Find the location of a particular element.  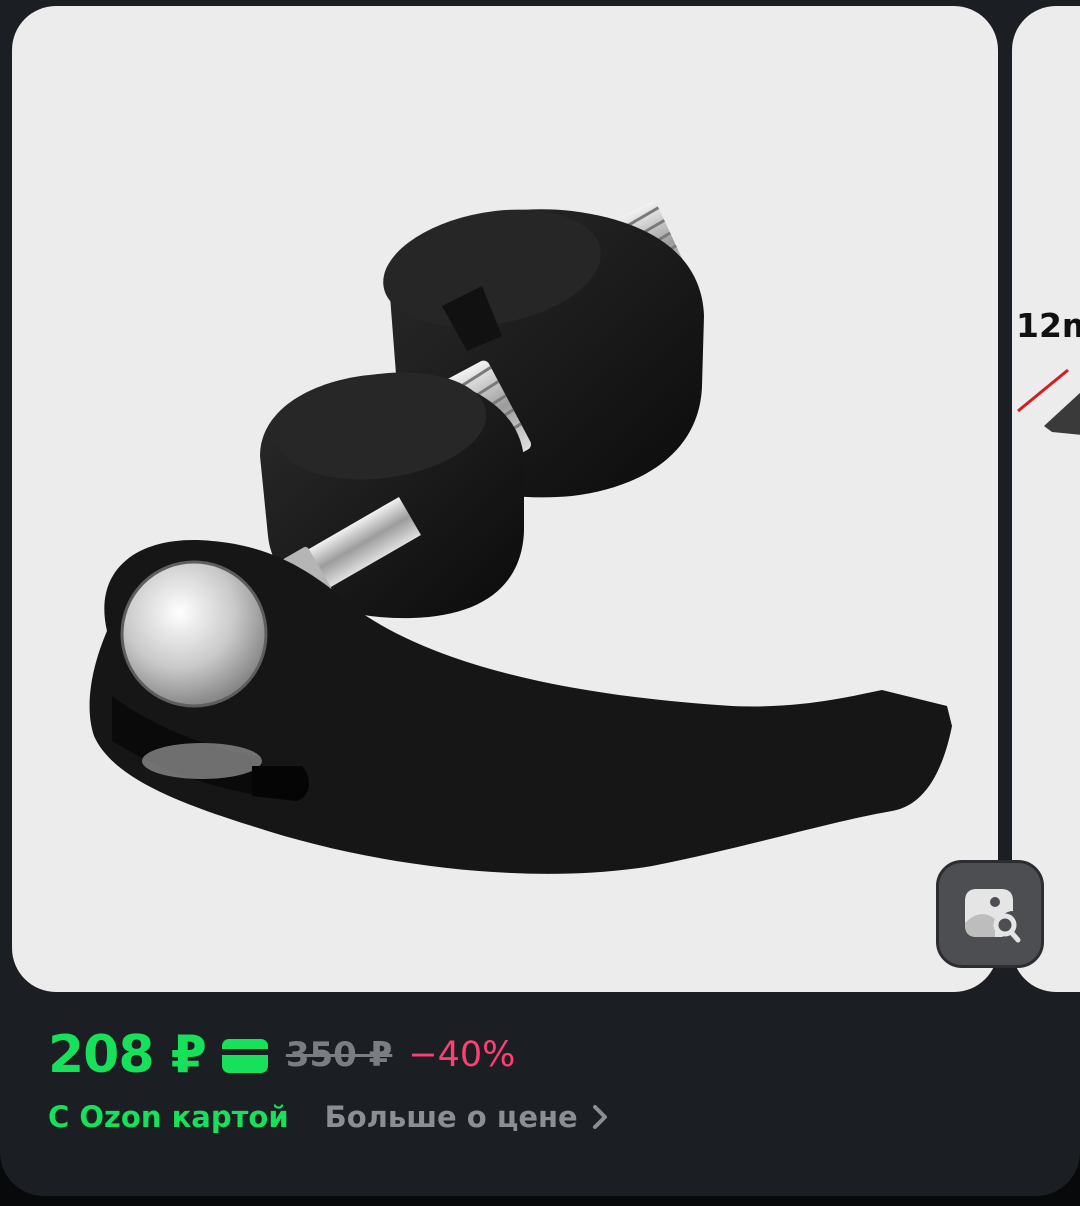

visual-search-button is located at coordinates (990, 914).